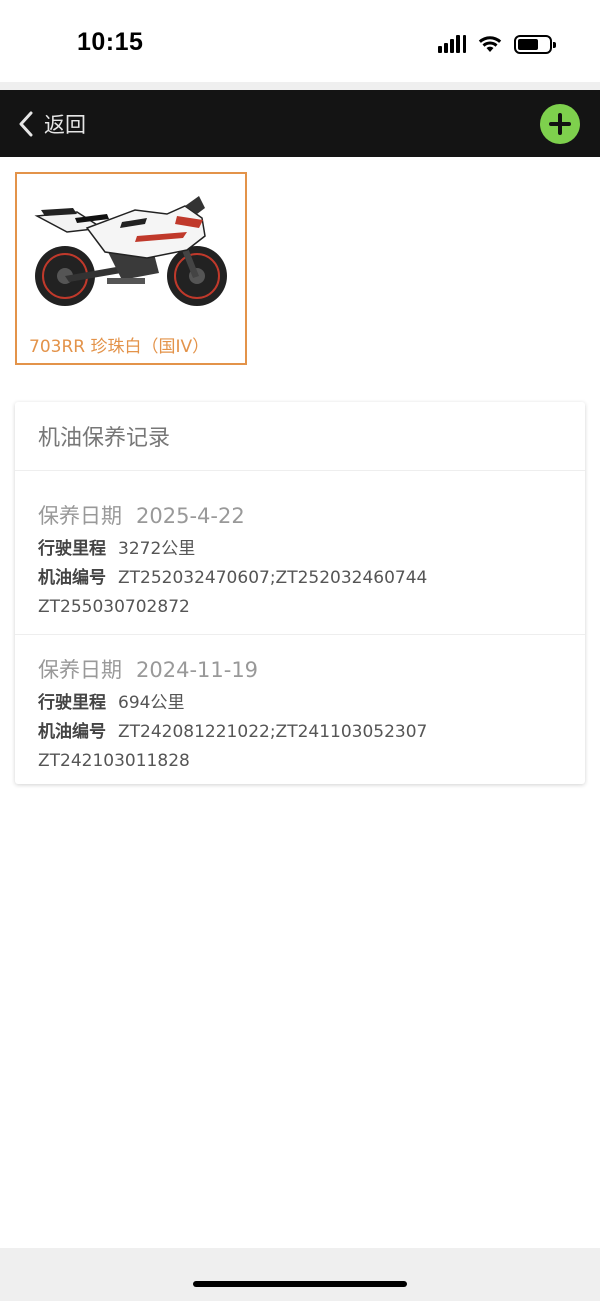 The height and width of the screenshot is (1301, 600). Describe the element at coordinates (114, 761) in the screenshot. I see `oil-code-continued: ZT242103011828` at that location.